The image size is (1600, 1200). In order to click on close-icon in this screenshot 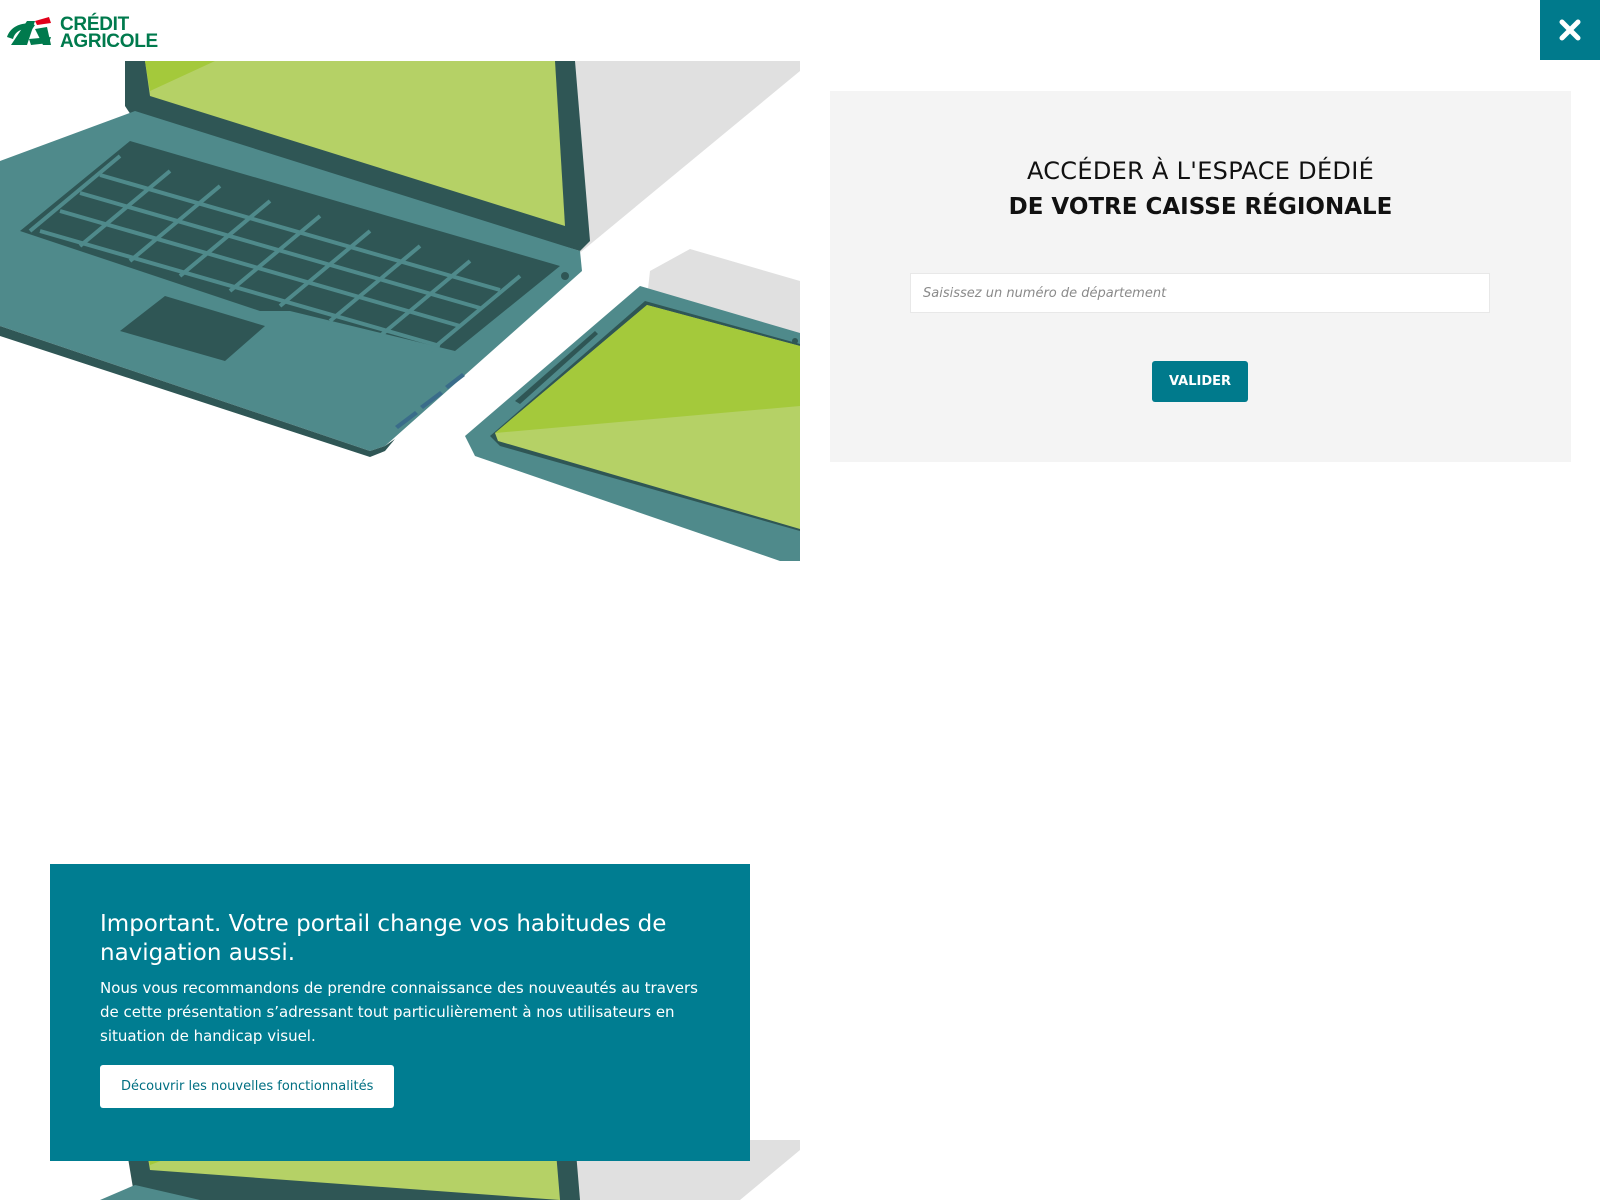, I will do `click(1570, 30)`.